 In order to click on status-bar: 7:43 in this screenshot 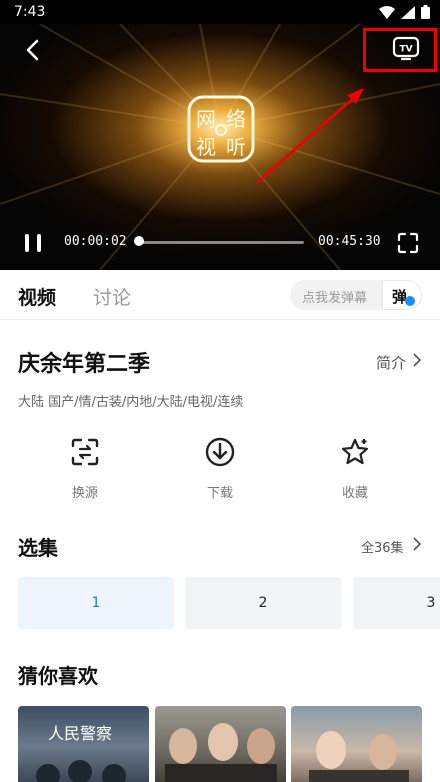, I will do `click(220, 12)`.